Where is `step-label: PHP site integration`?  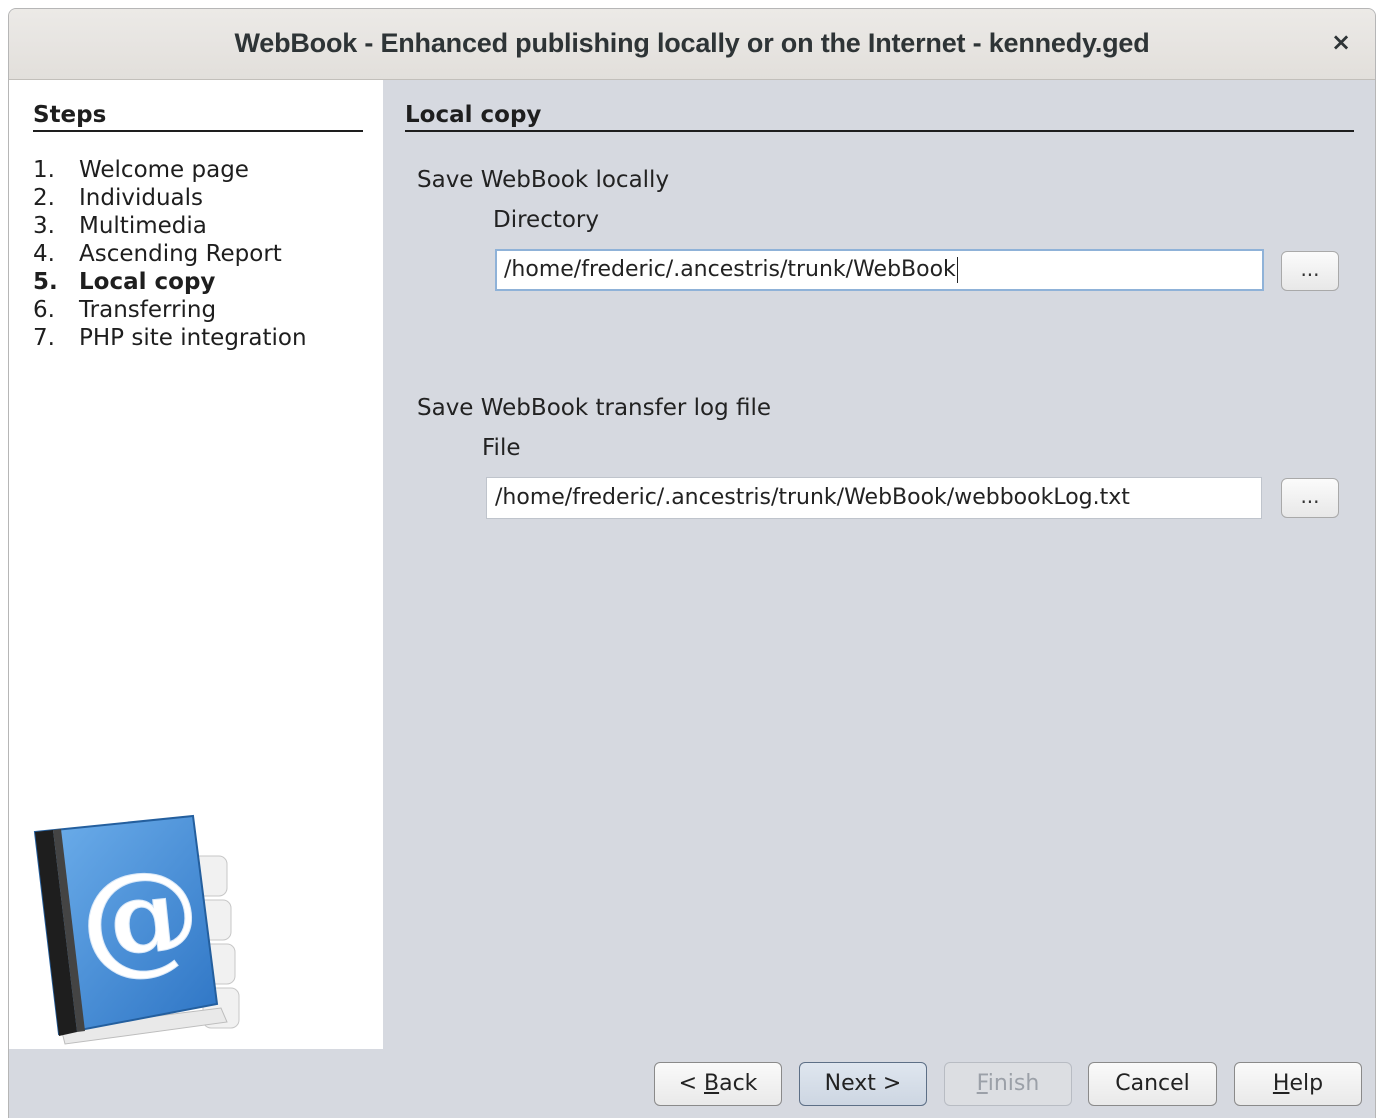 step-label: PHP site integration is located at coordinates (193, 338).